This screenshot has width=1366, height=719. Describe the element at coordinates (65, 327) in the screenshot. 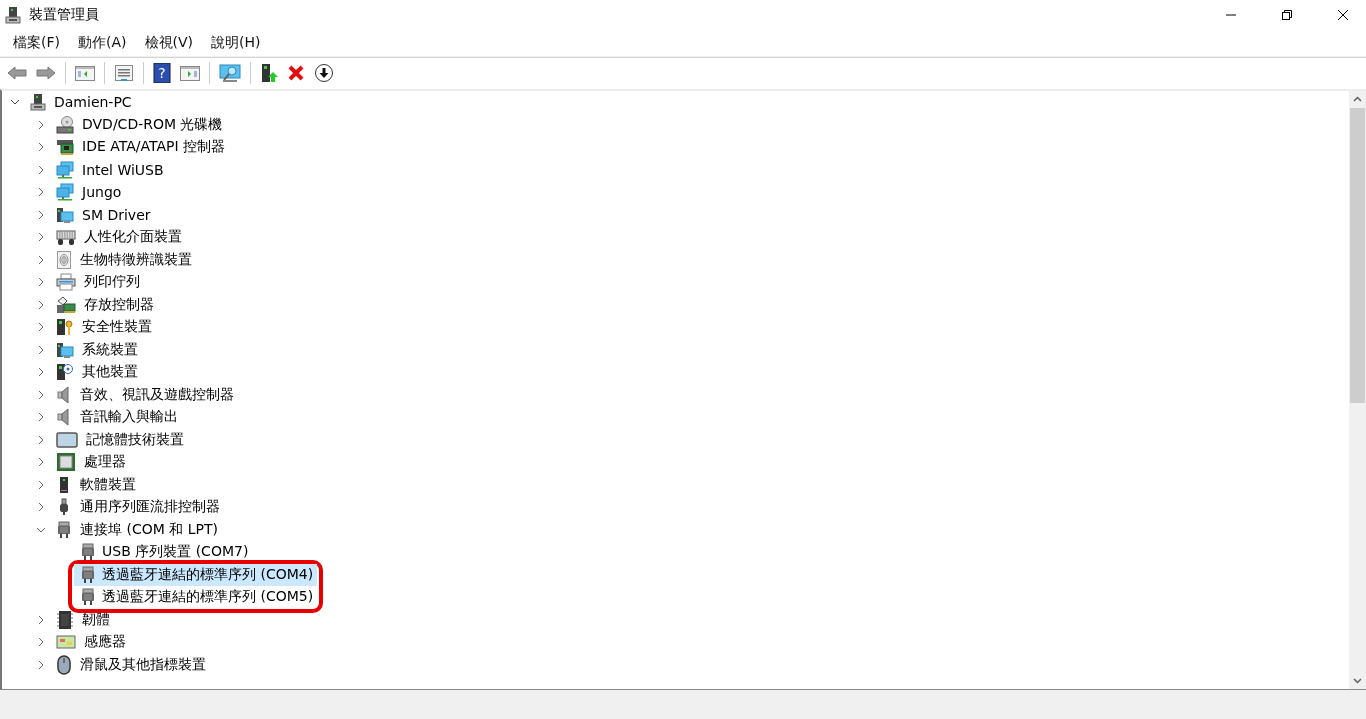

I see `computer-key-icon` at that location.